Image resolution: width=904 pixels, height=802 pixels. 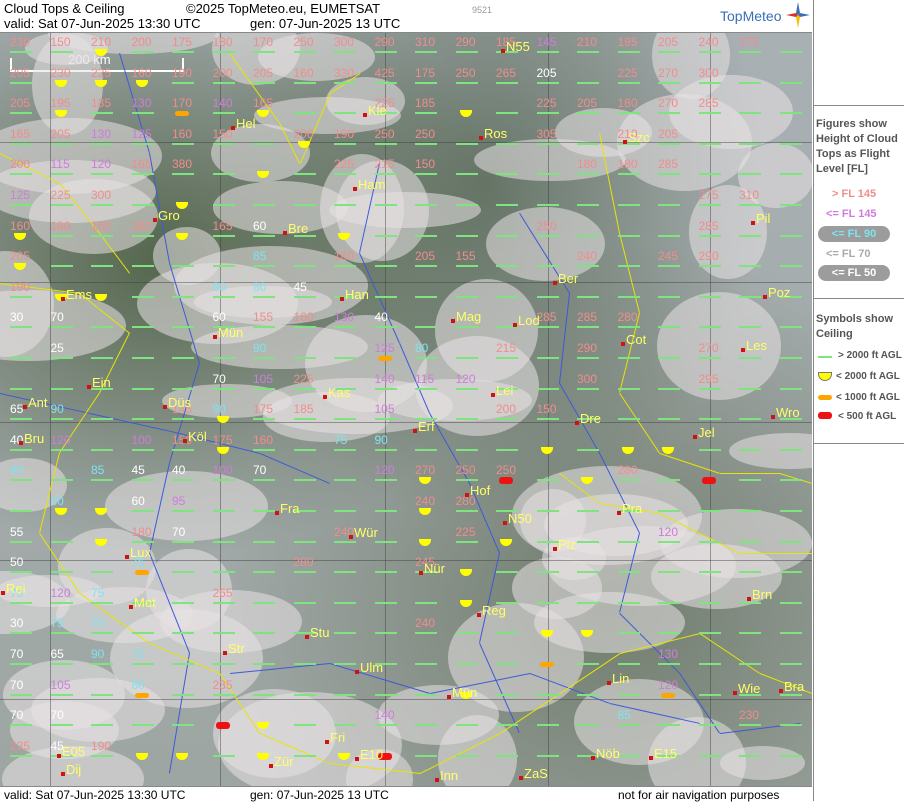 I want to click on cloud-top-value: 40, so click(x=179, y=470).